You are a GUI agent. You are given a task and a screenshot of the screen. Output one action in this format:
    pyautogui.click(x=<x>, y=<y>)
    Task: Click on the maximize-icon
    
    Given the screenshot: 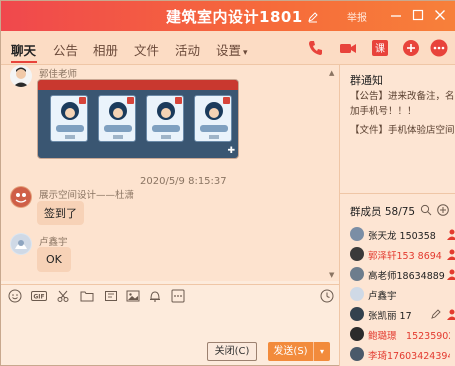 What is the action you would take?
    pyautogui.click(x=418, y=15)
    